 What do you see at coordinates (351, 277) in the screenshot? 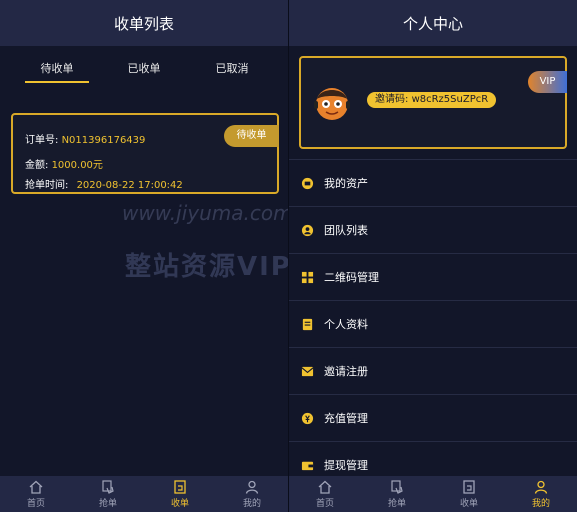
I see `menu-item-label: 二维码管理` at bounding box center [351, 277].